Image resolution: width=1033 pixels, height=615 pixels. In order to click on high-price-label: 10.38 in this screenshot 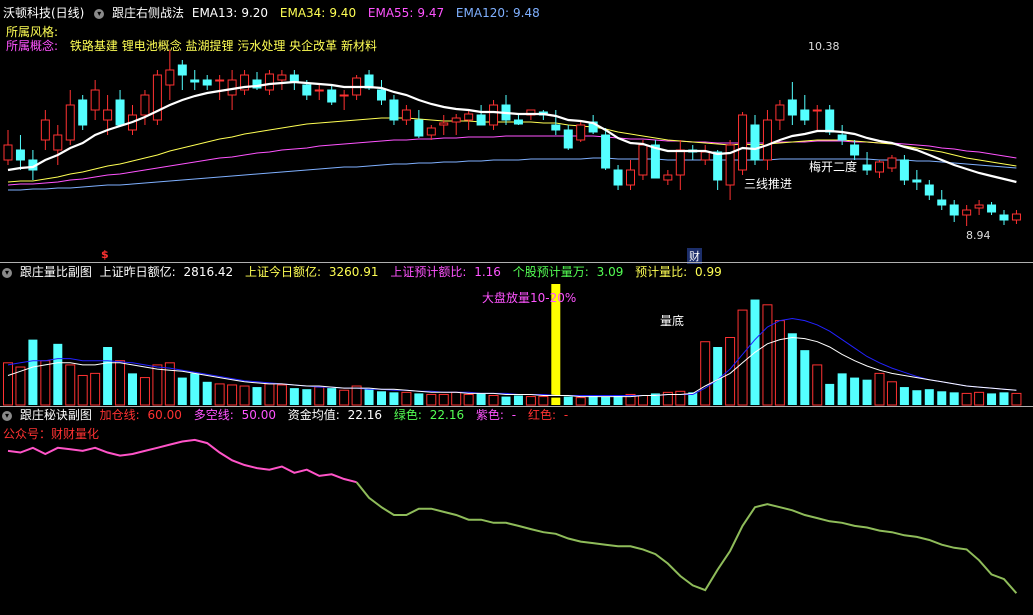, I will do `click(824, 46)`.